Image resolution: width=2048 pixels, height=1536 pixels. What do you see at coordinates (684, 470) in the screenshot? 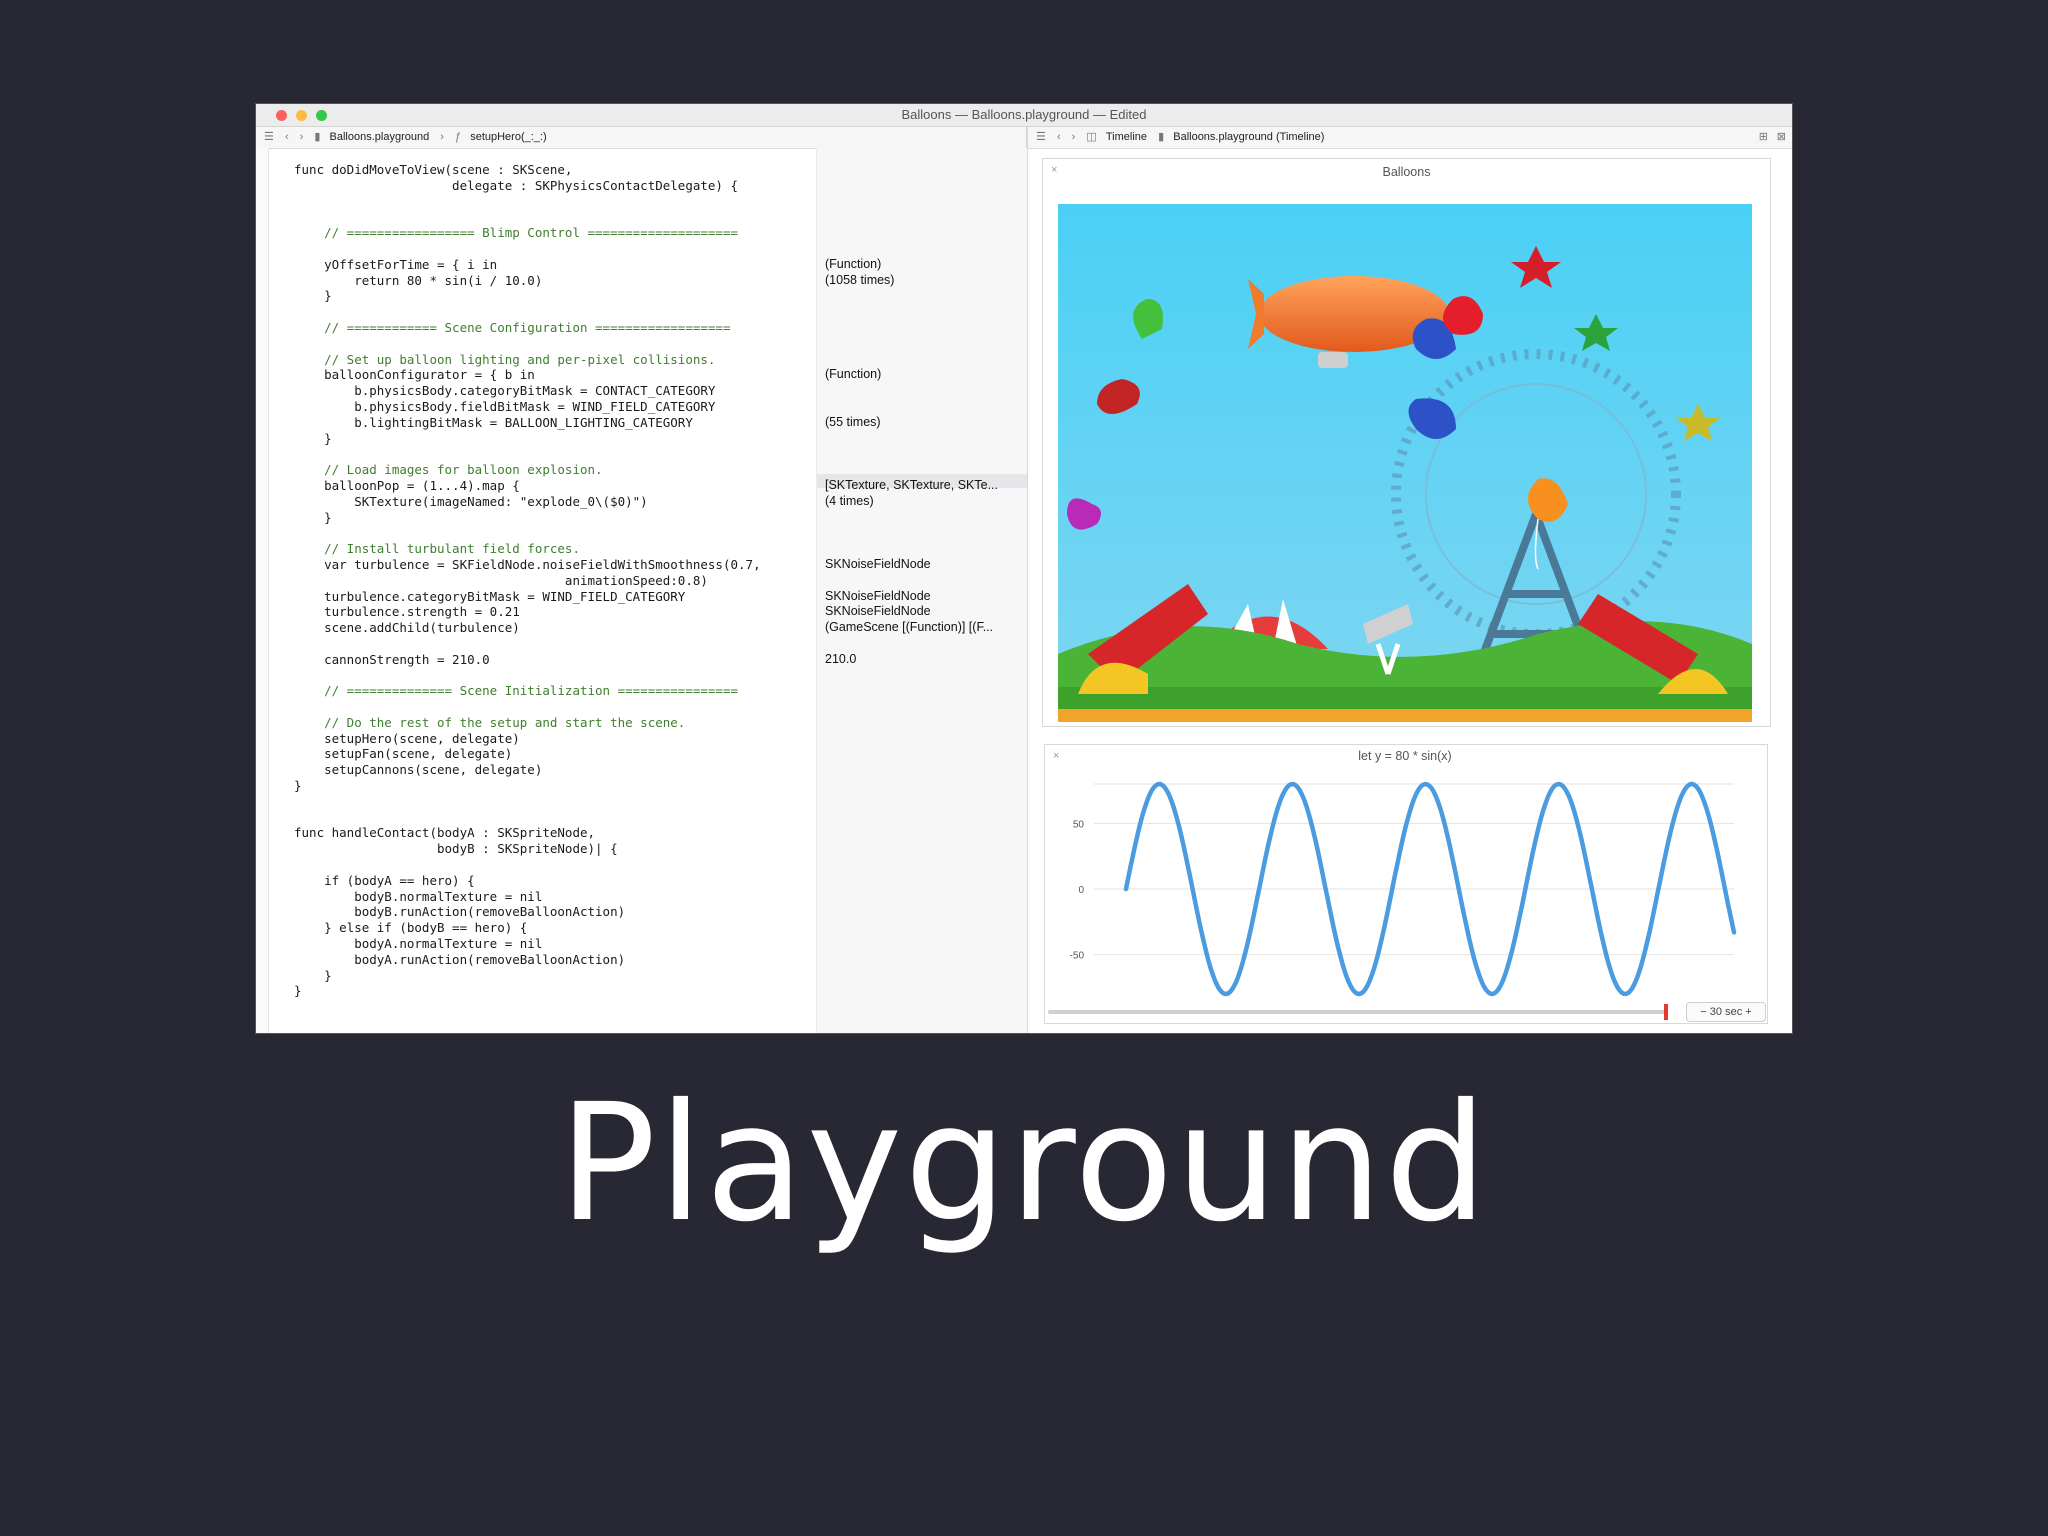
I see `code-line: // Load images for balloon explosion.` at bounding box center [684, 470].